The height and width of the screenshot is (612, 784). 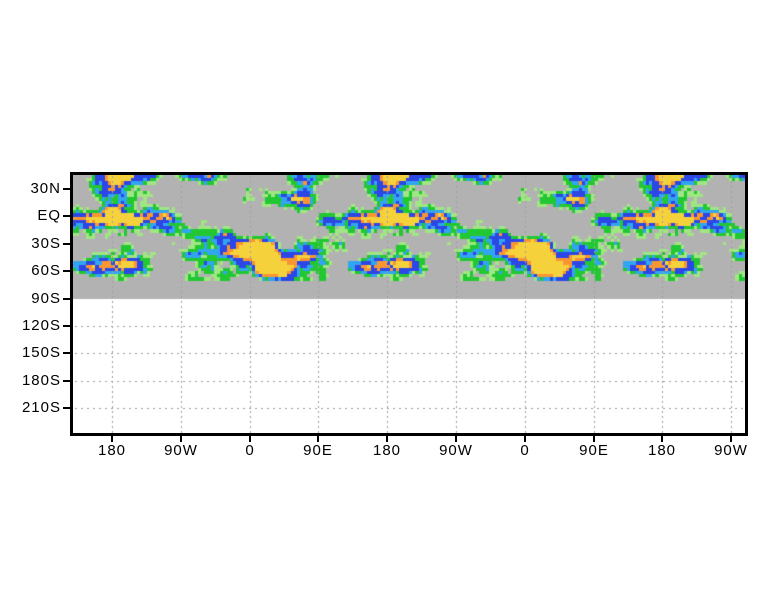 What do you see at coordinates (46, 298) in the screenshot?
I see `y-axis-tick-label: 90S` at bounding box center [46, 298].